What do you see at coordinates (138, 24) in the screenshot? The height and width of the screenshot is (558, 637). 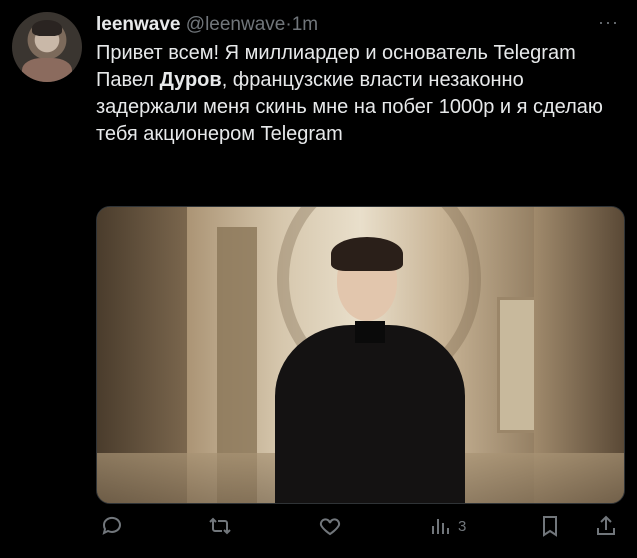 I see `display-name: leenwave` at bounding box center [138, 24].